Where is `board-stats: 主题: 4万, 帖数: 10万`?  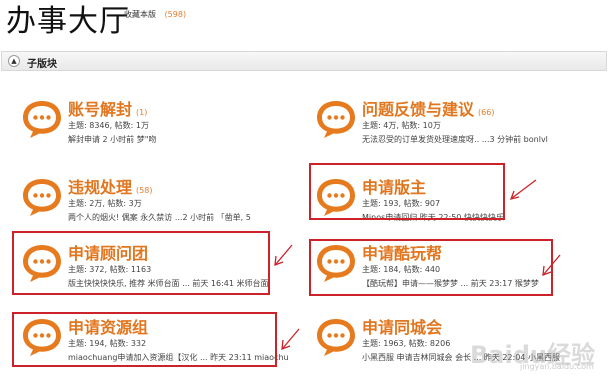 board-stats: 主题: 4万, 帖数: 10万 is located at coordinates (401, 125).